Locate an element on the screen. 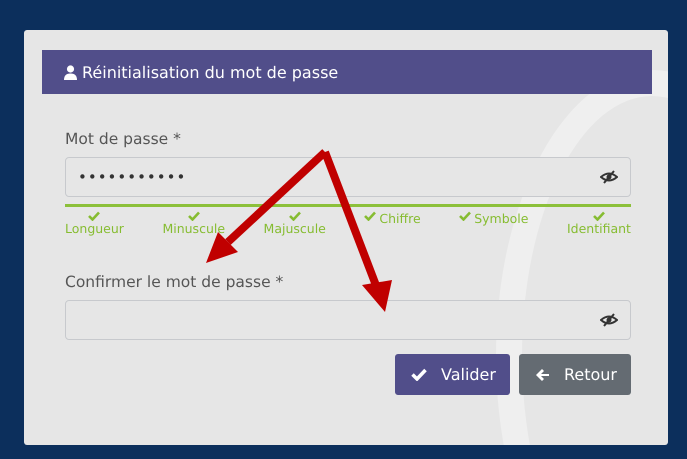 The width and height of the screenshot is (687, 459). field-label: Mot de passe * is located at coordinates (123, 139).